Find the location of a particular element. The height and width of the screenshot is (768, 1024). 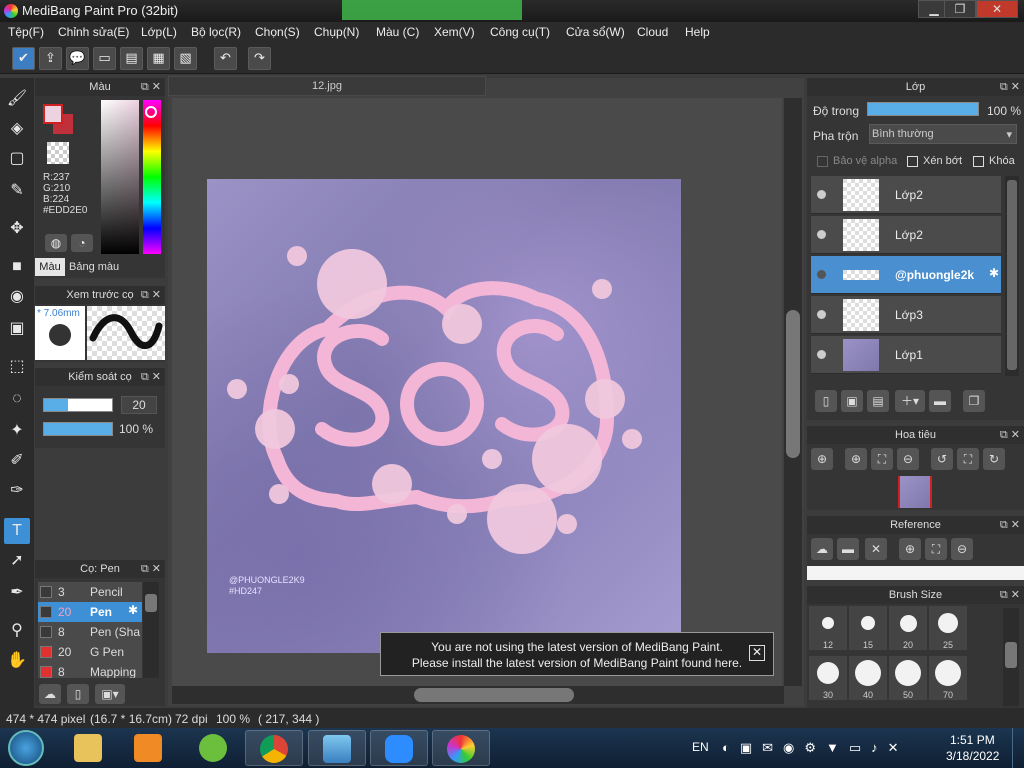

brush-size-cell: 15 is located at coordinates (868, 628).